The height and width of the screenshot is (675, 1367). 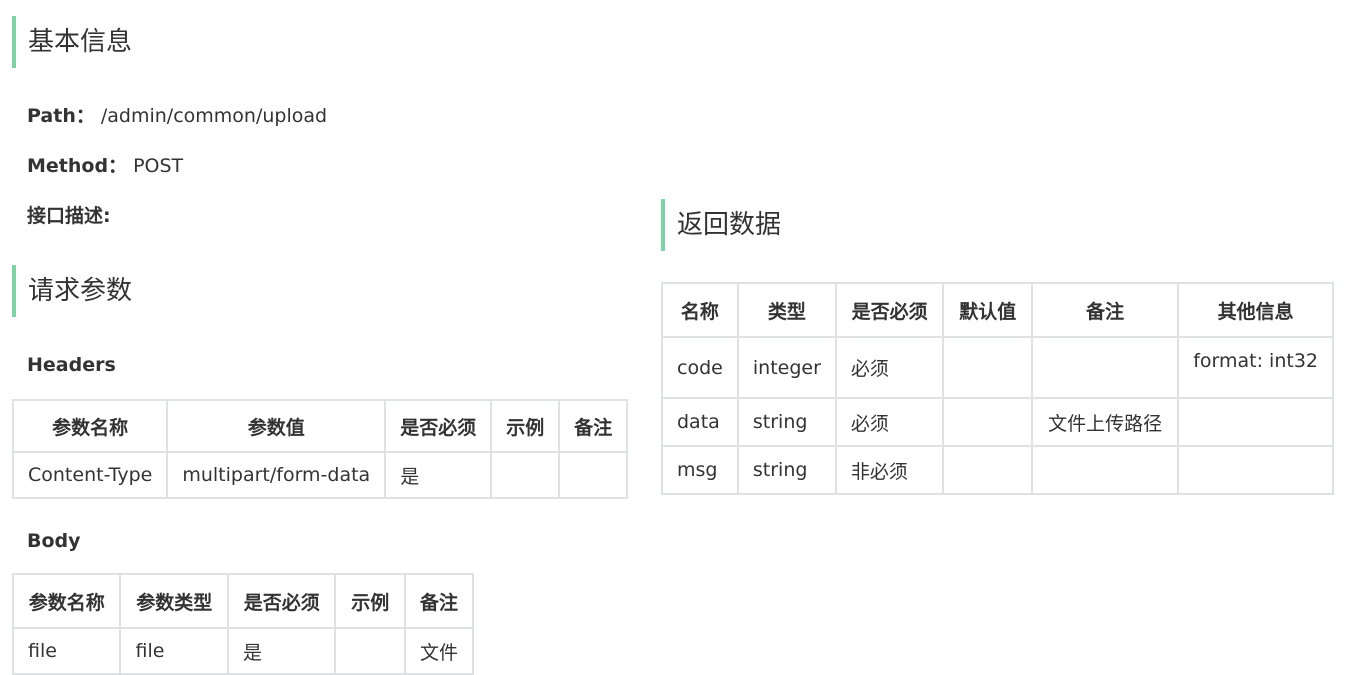 I want to click on table-cell: 文件, so click(x=439, y=651).